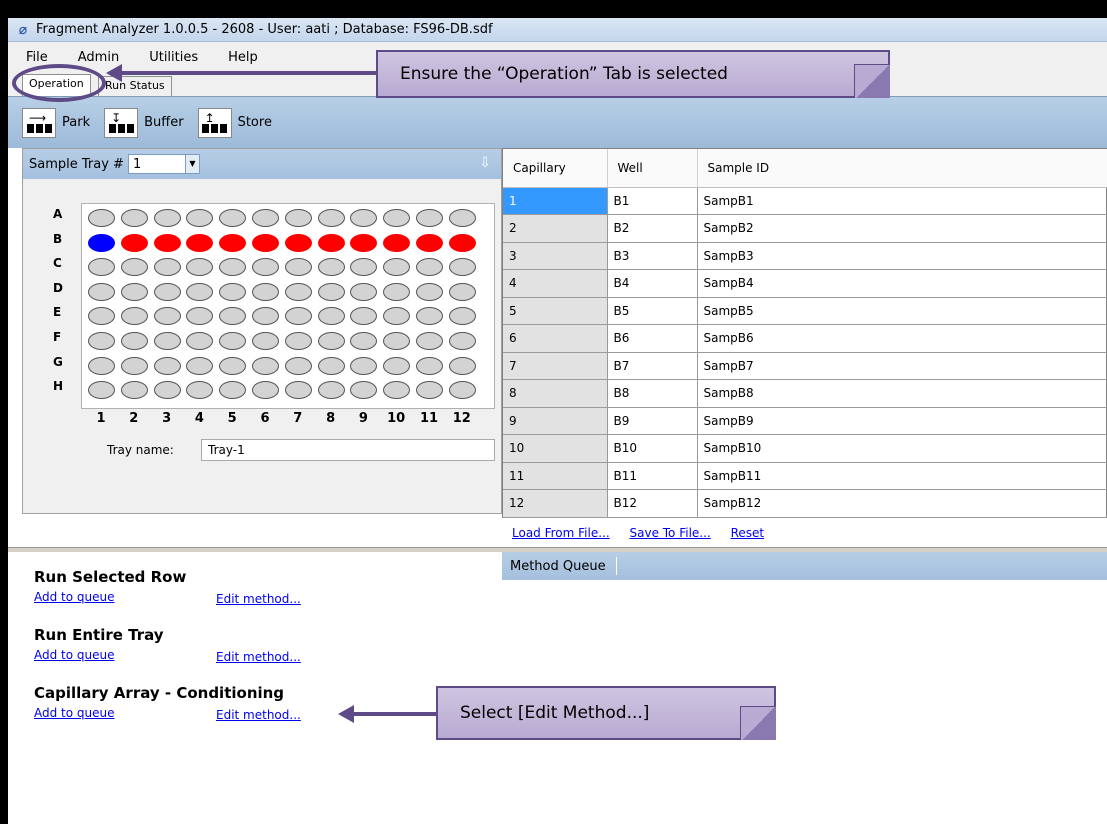  What do you see at coordinates (101, 341) in the screenshot?
I see `well-F1` at bounding box center [101, 341].